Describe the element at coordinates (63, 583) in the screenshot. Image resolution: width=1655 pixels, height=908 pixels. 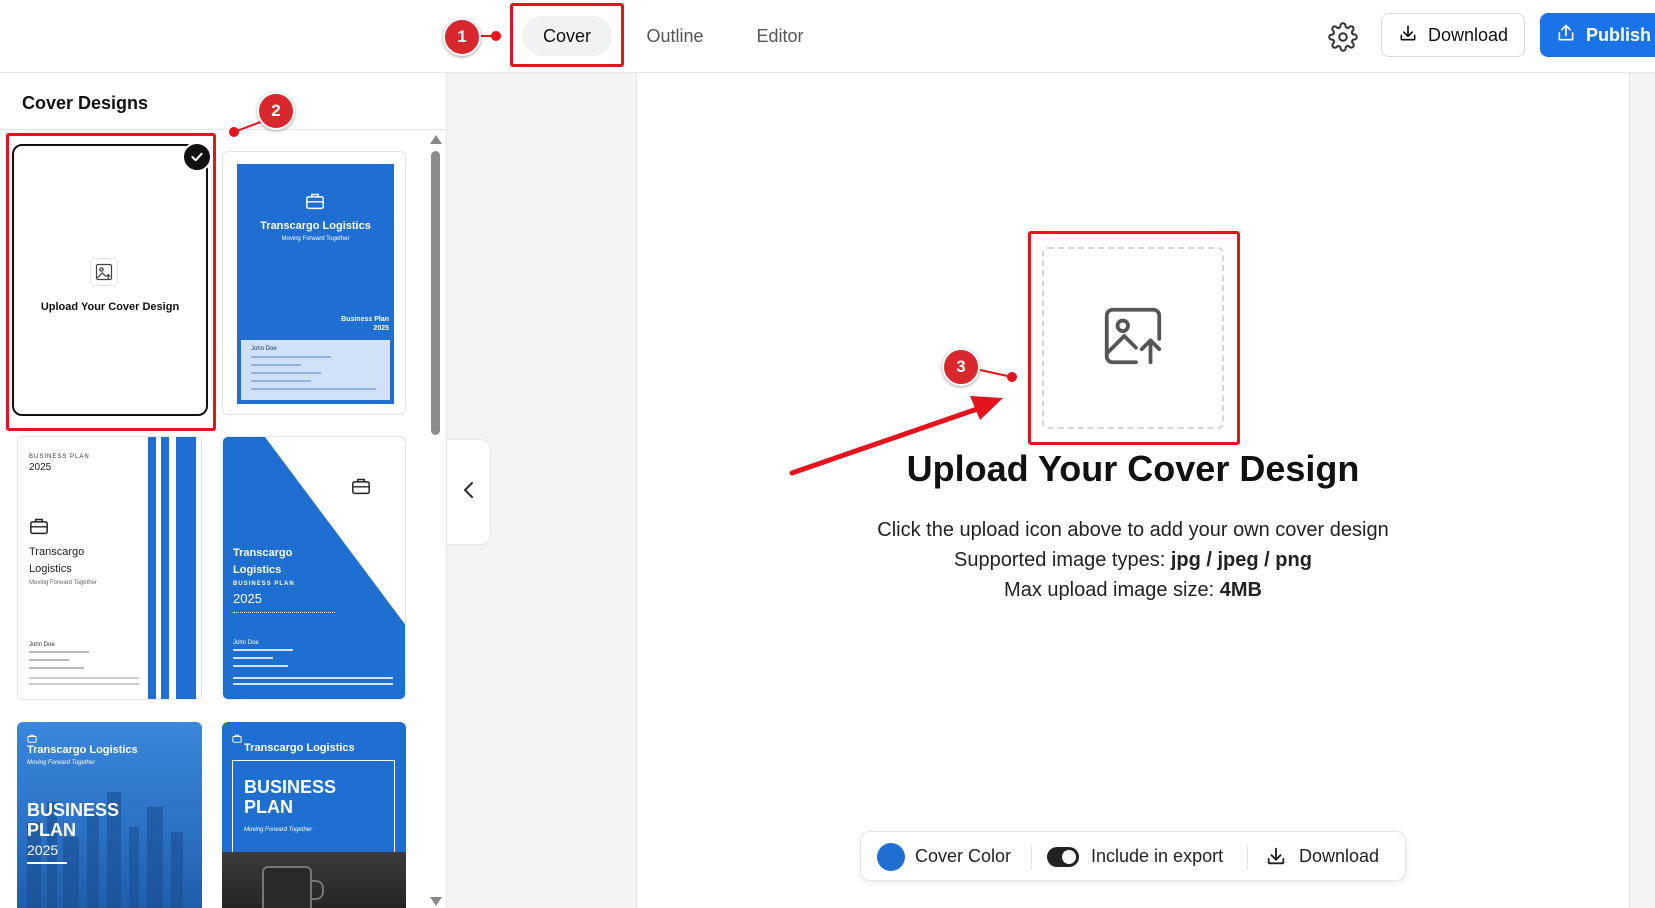
I see `thumb-3-tagline: Moving Forward Together` at that location.